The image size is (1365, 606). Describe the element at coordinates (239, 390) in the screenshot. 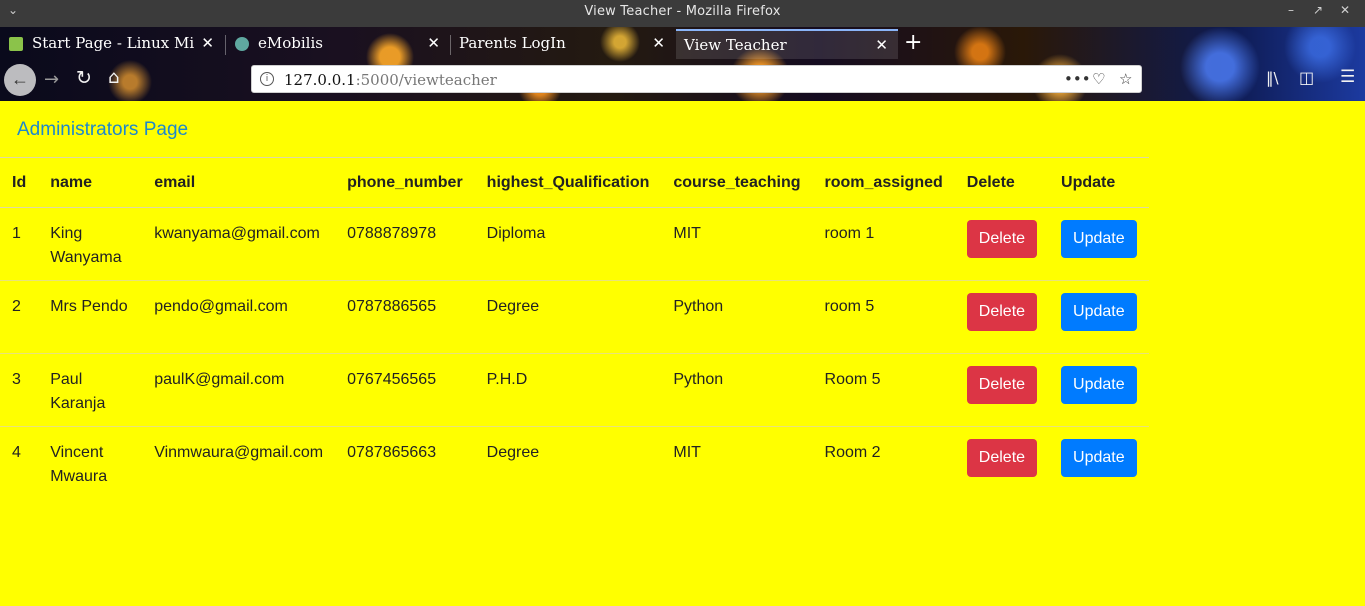

I see `cell-email: paulK@gmail.com` at that location.